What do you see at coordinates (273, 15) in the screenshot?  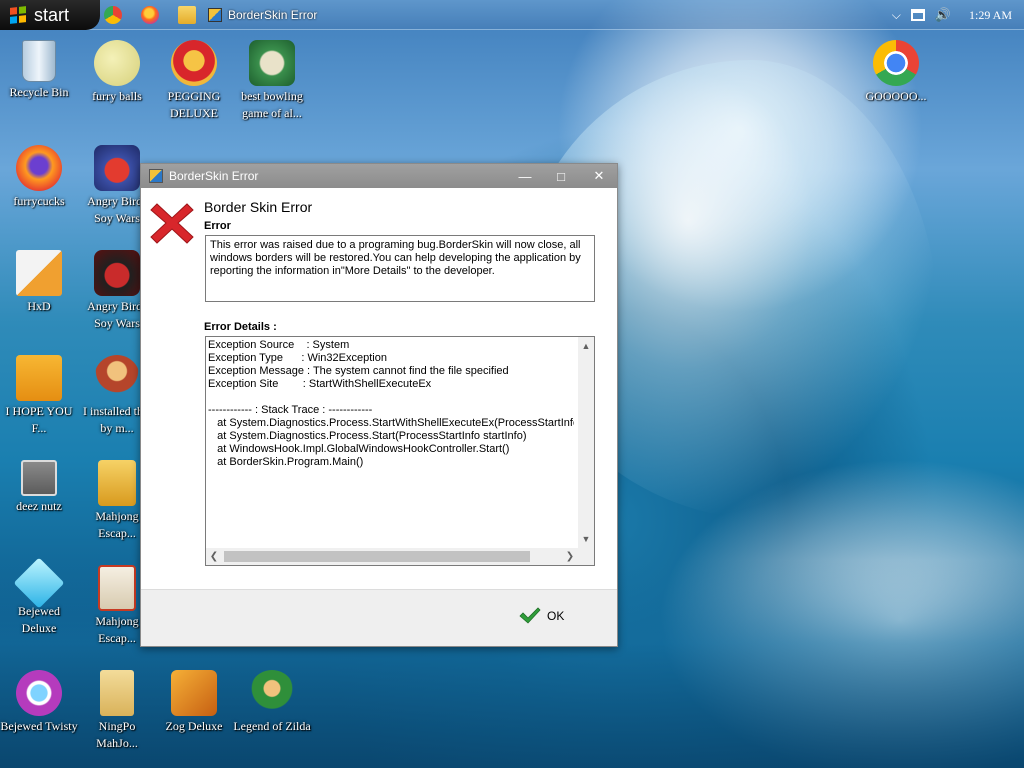 I see `taskbar-task-label: BorderSkin Error` at bounding box center [273, 15].